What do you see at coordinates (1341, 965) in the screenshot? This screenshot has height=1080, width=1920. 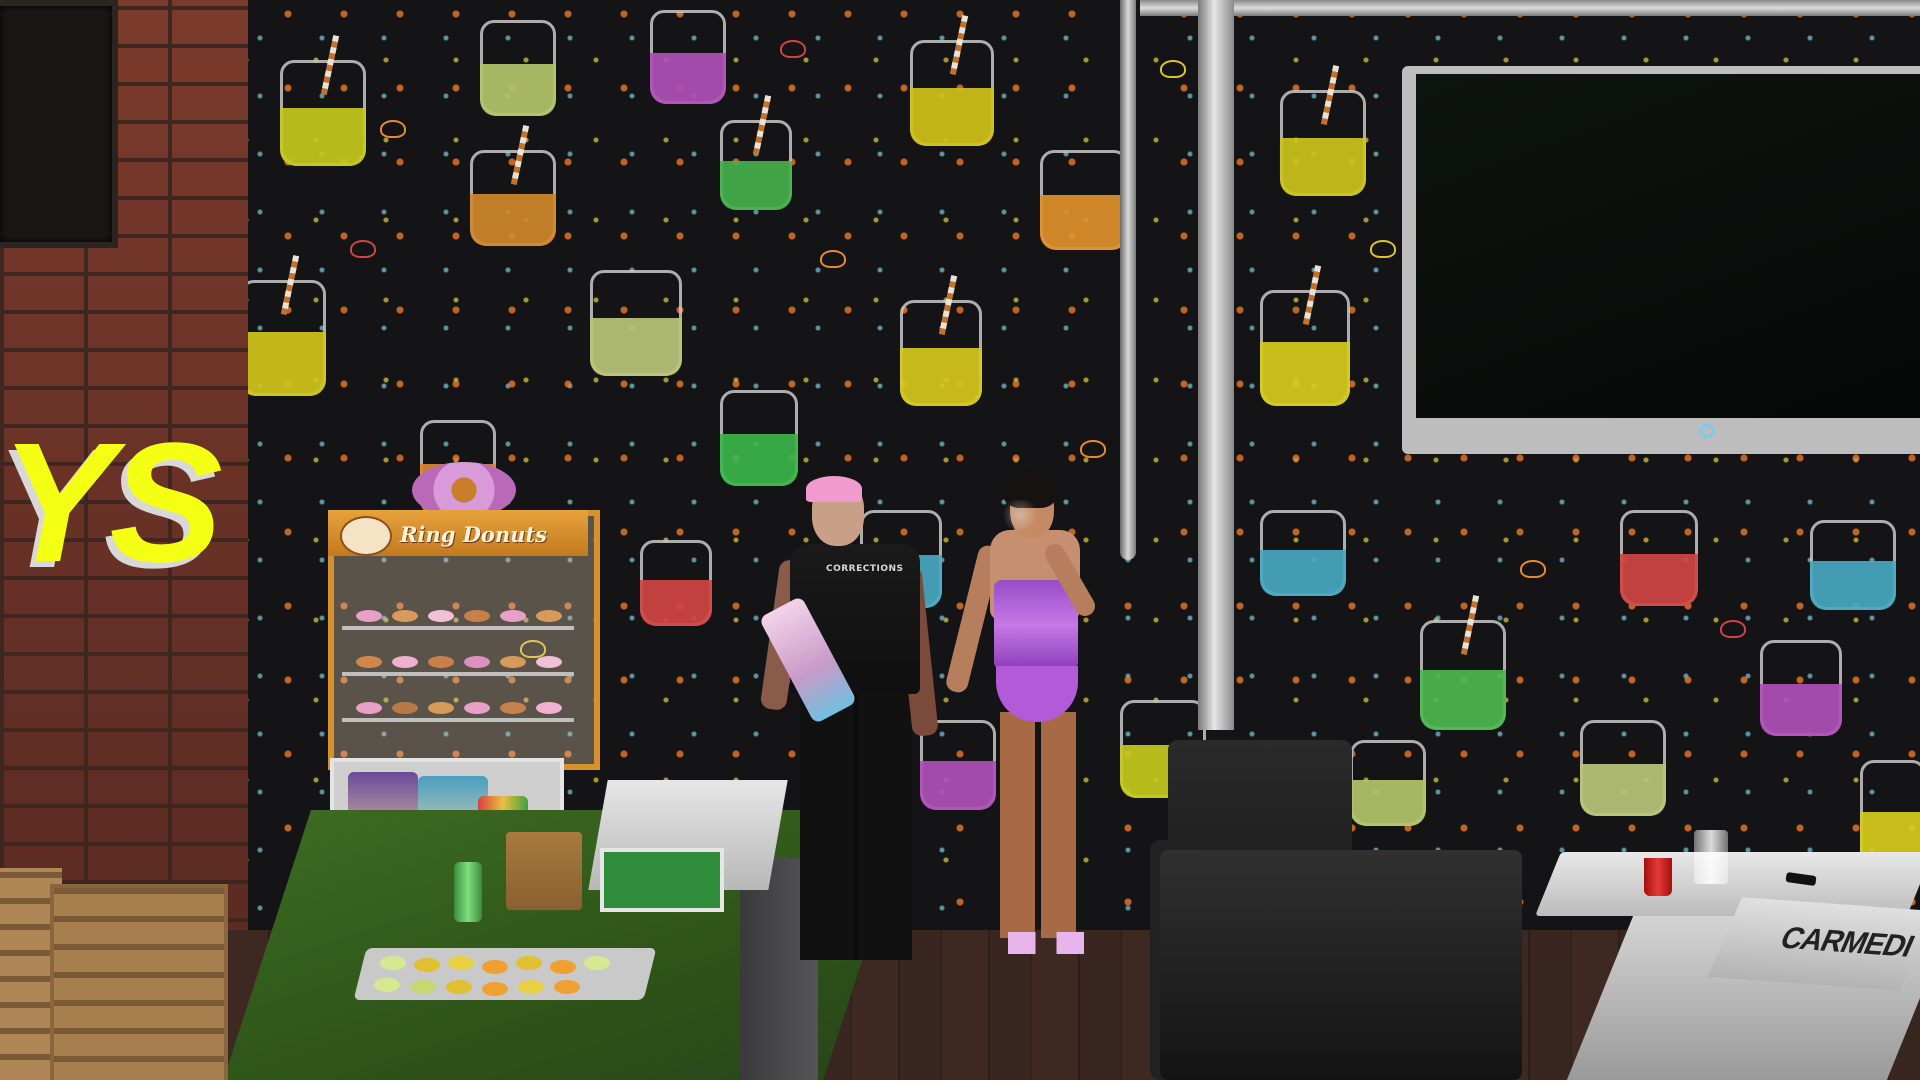 I see `armchair` at bounding box center [1341, 965].